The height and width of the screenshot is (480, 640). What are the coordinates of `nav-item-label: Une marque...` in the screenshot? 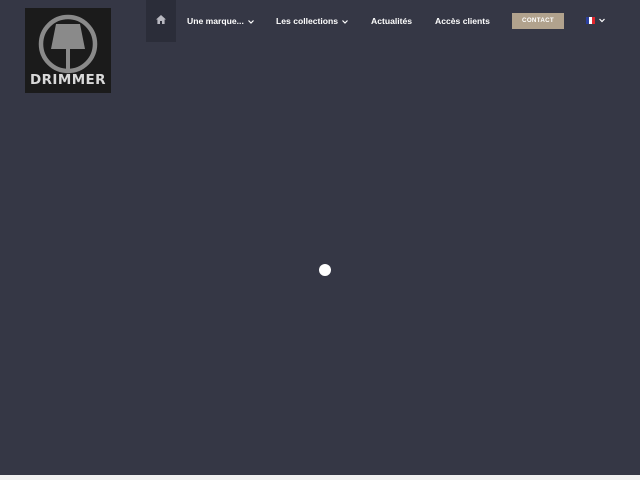 It's located at (215, 21).